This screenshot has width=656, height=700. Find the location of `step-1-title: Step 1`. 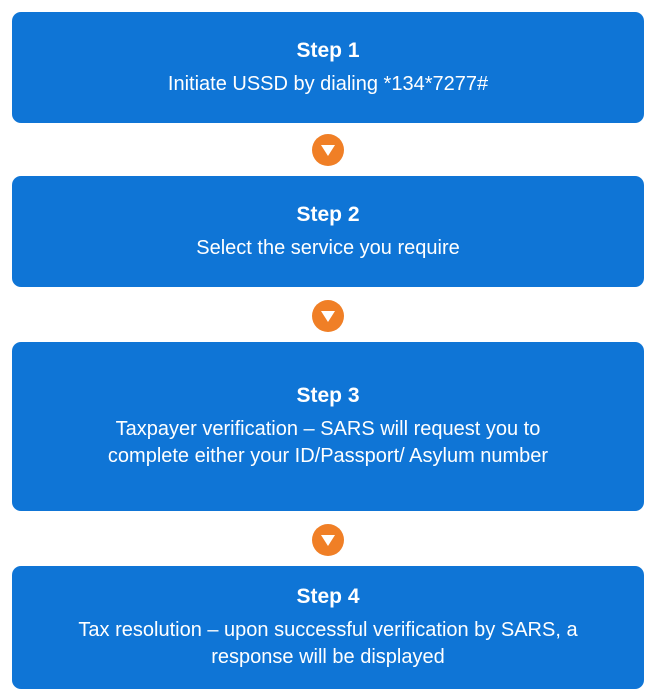

step-1-title: Step 1 is located at coordinates (328, 50).